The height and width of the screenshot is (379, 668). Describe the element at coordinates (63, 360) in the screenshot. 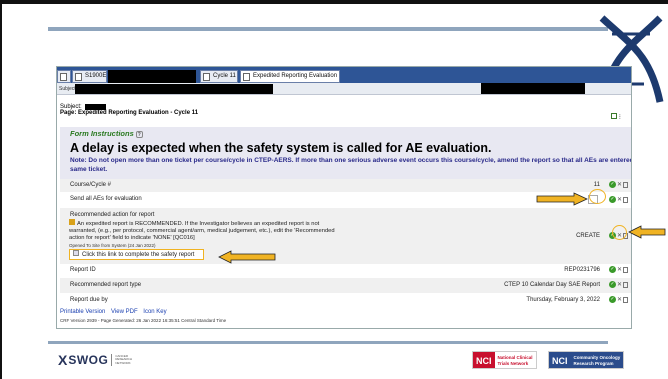

I see `swog-x-icon: X` at that location.